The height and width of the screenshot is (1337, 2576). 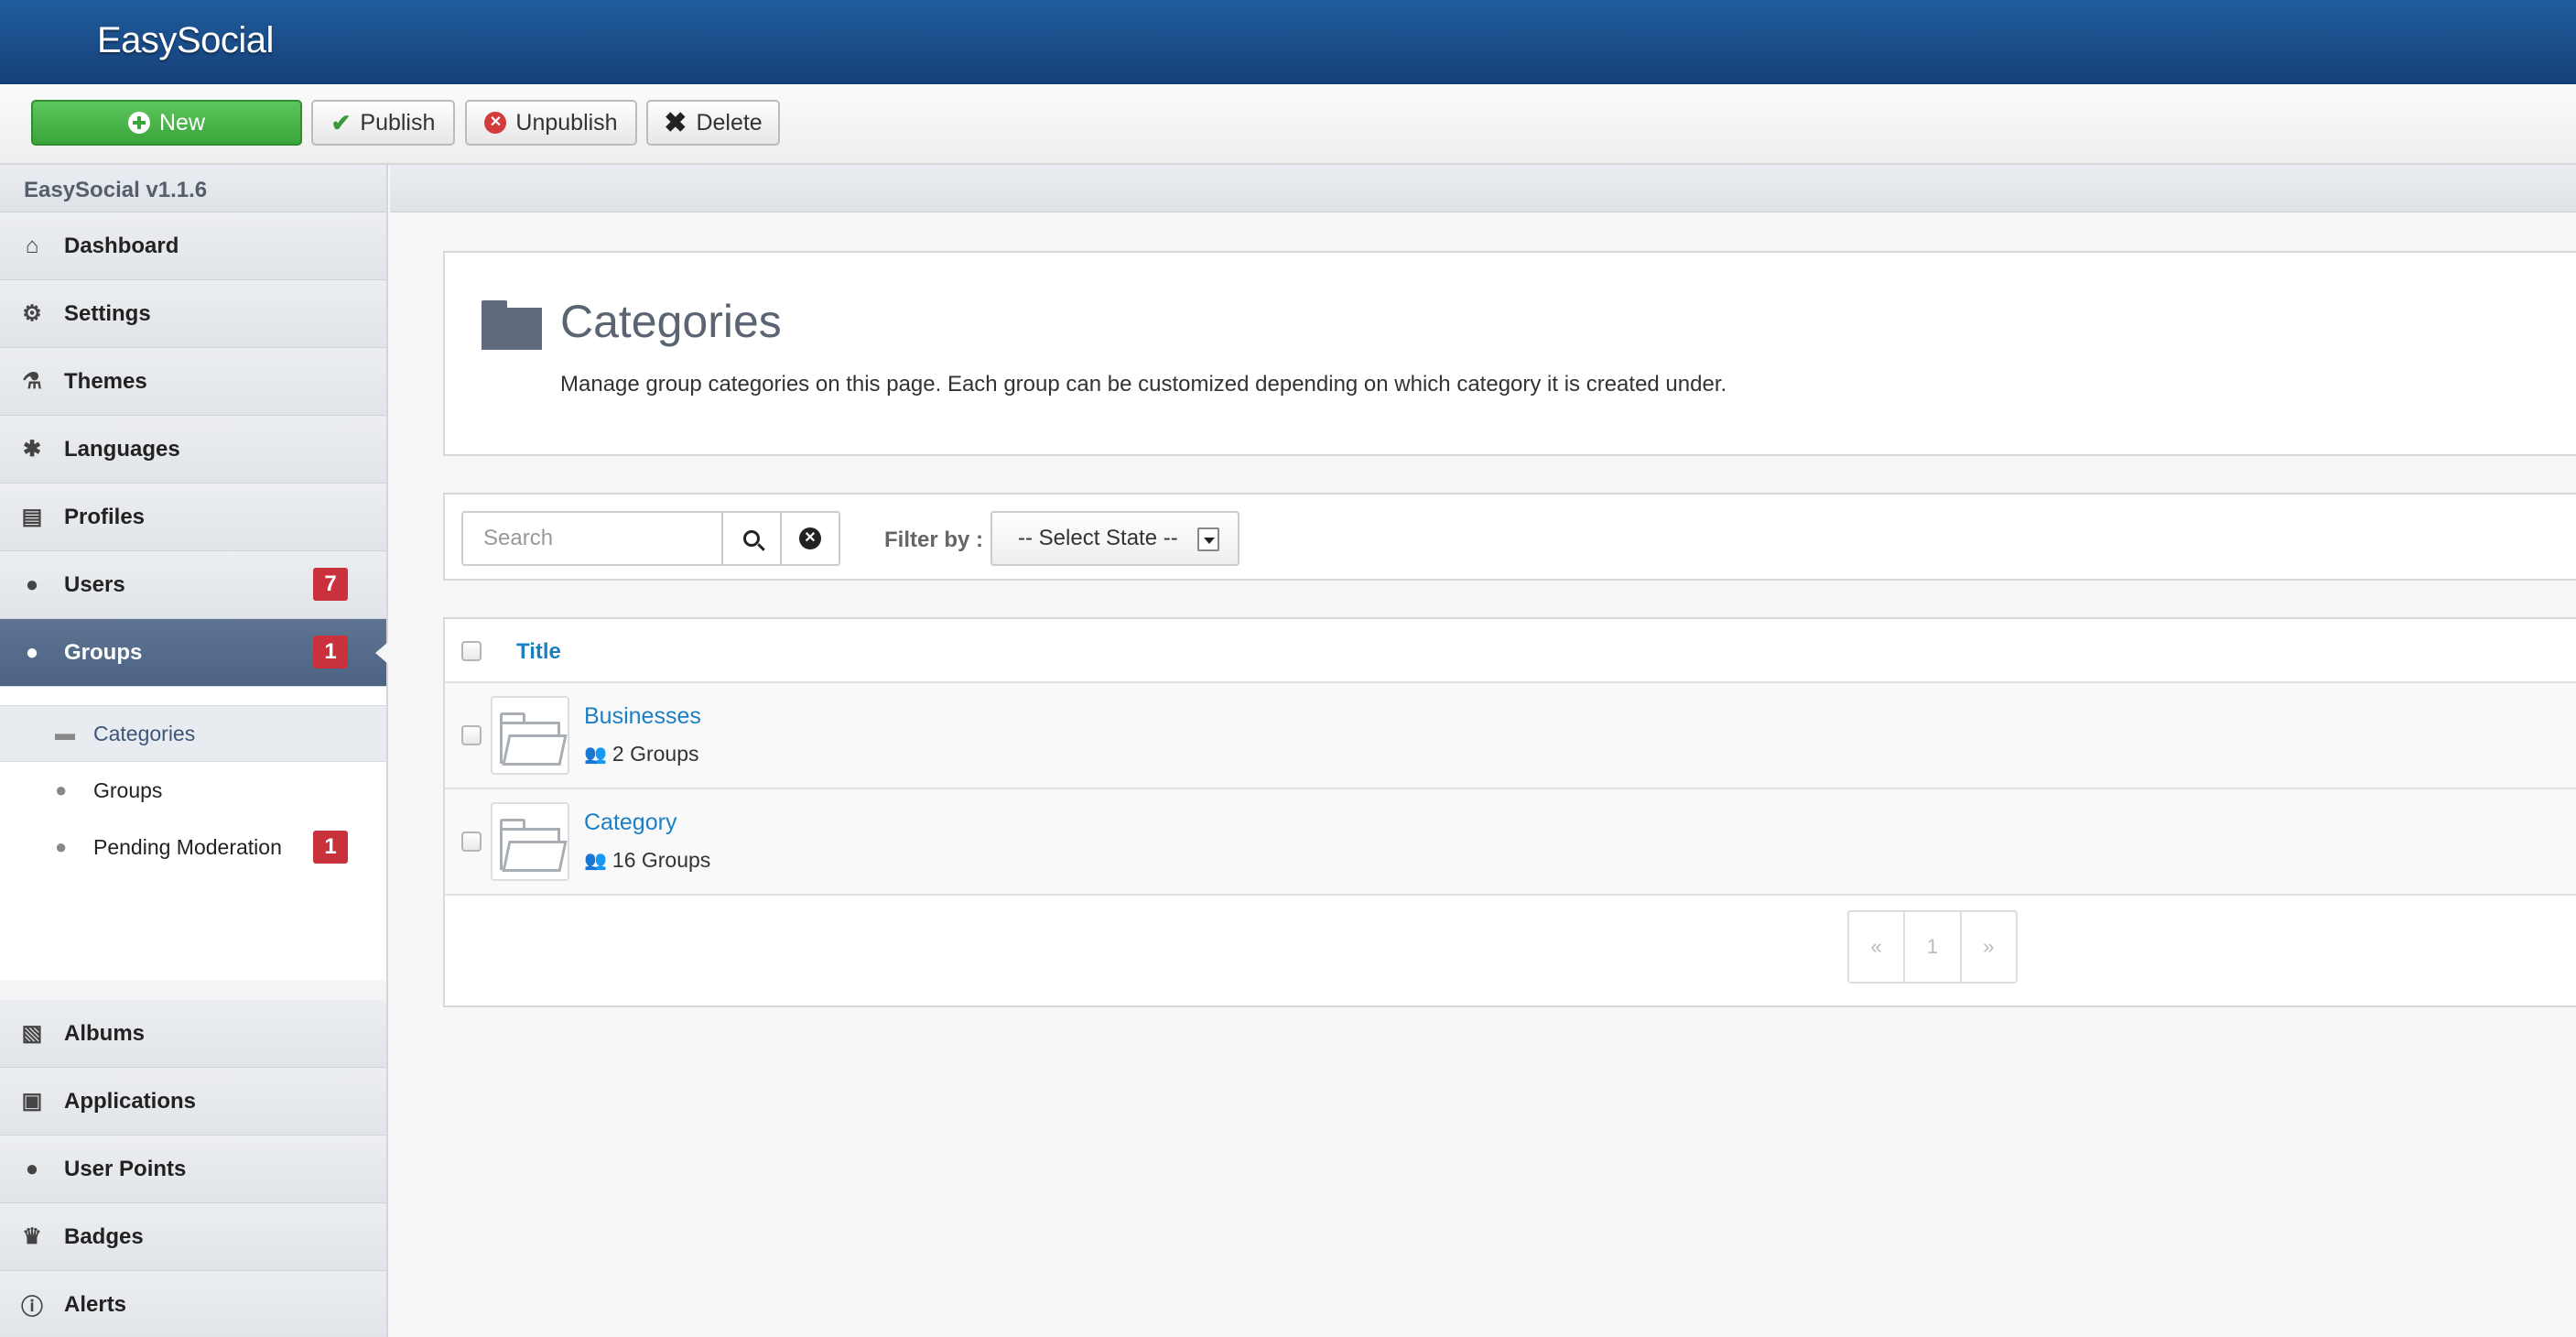 What do you see at coordinates (496, 123) in the screenshot?
I see `x-circle-icon: ✕` at bounding box center [496, 123].